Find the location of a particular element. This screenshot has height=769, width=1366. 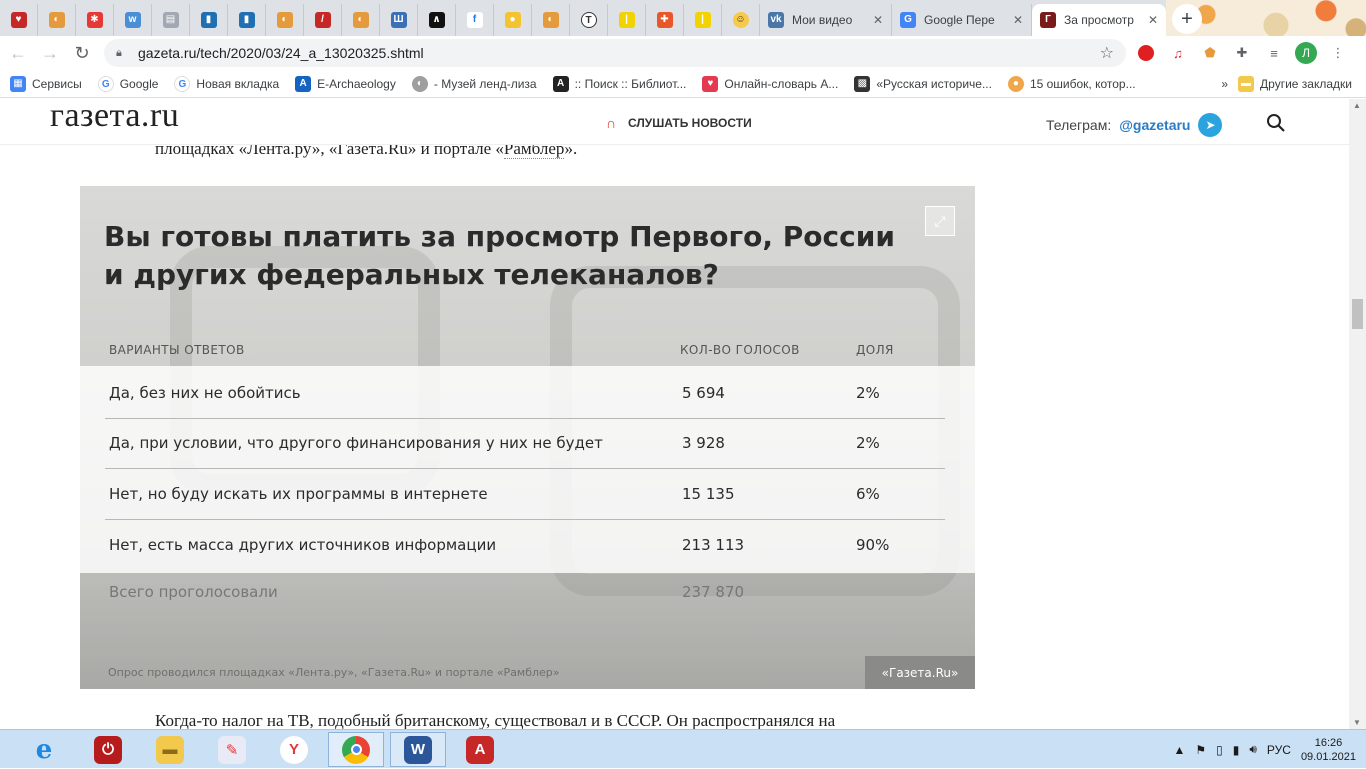

bookmark-new-tab: G Новая вкладка is located at coordinates (227, 83).